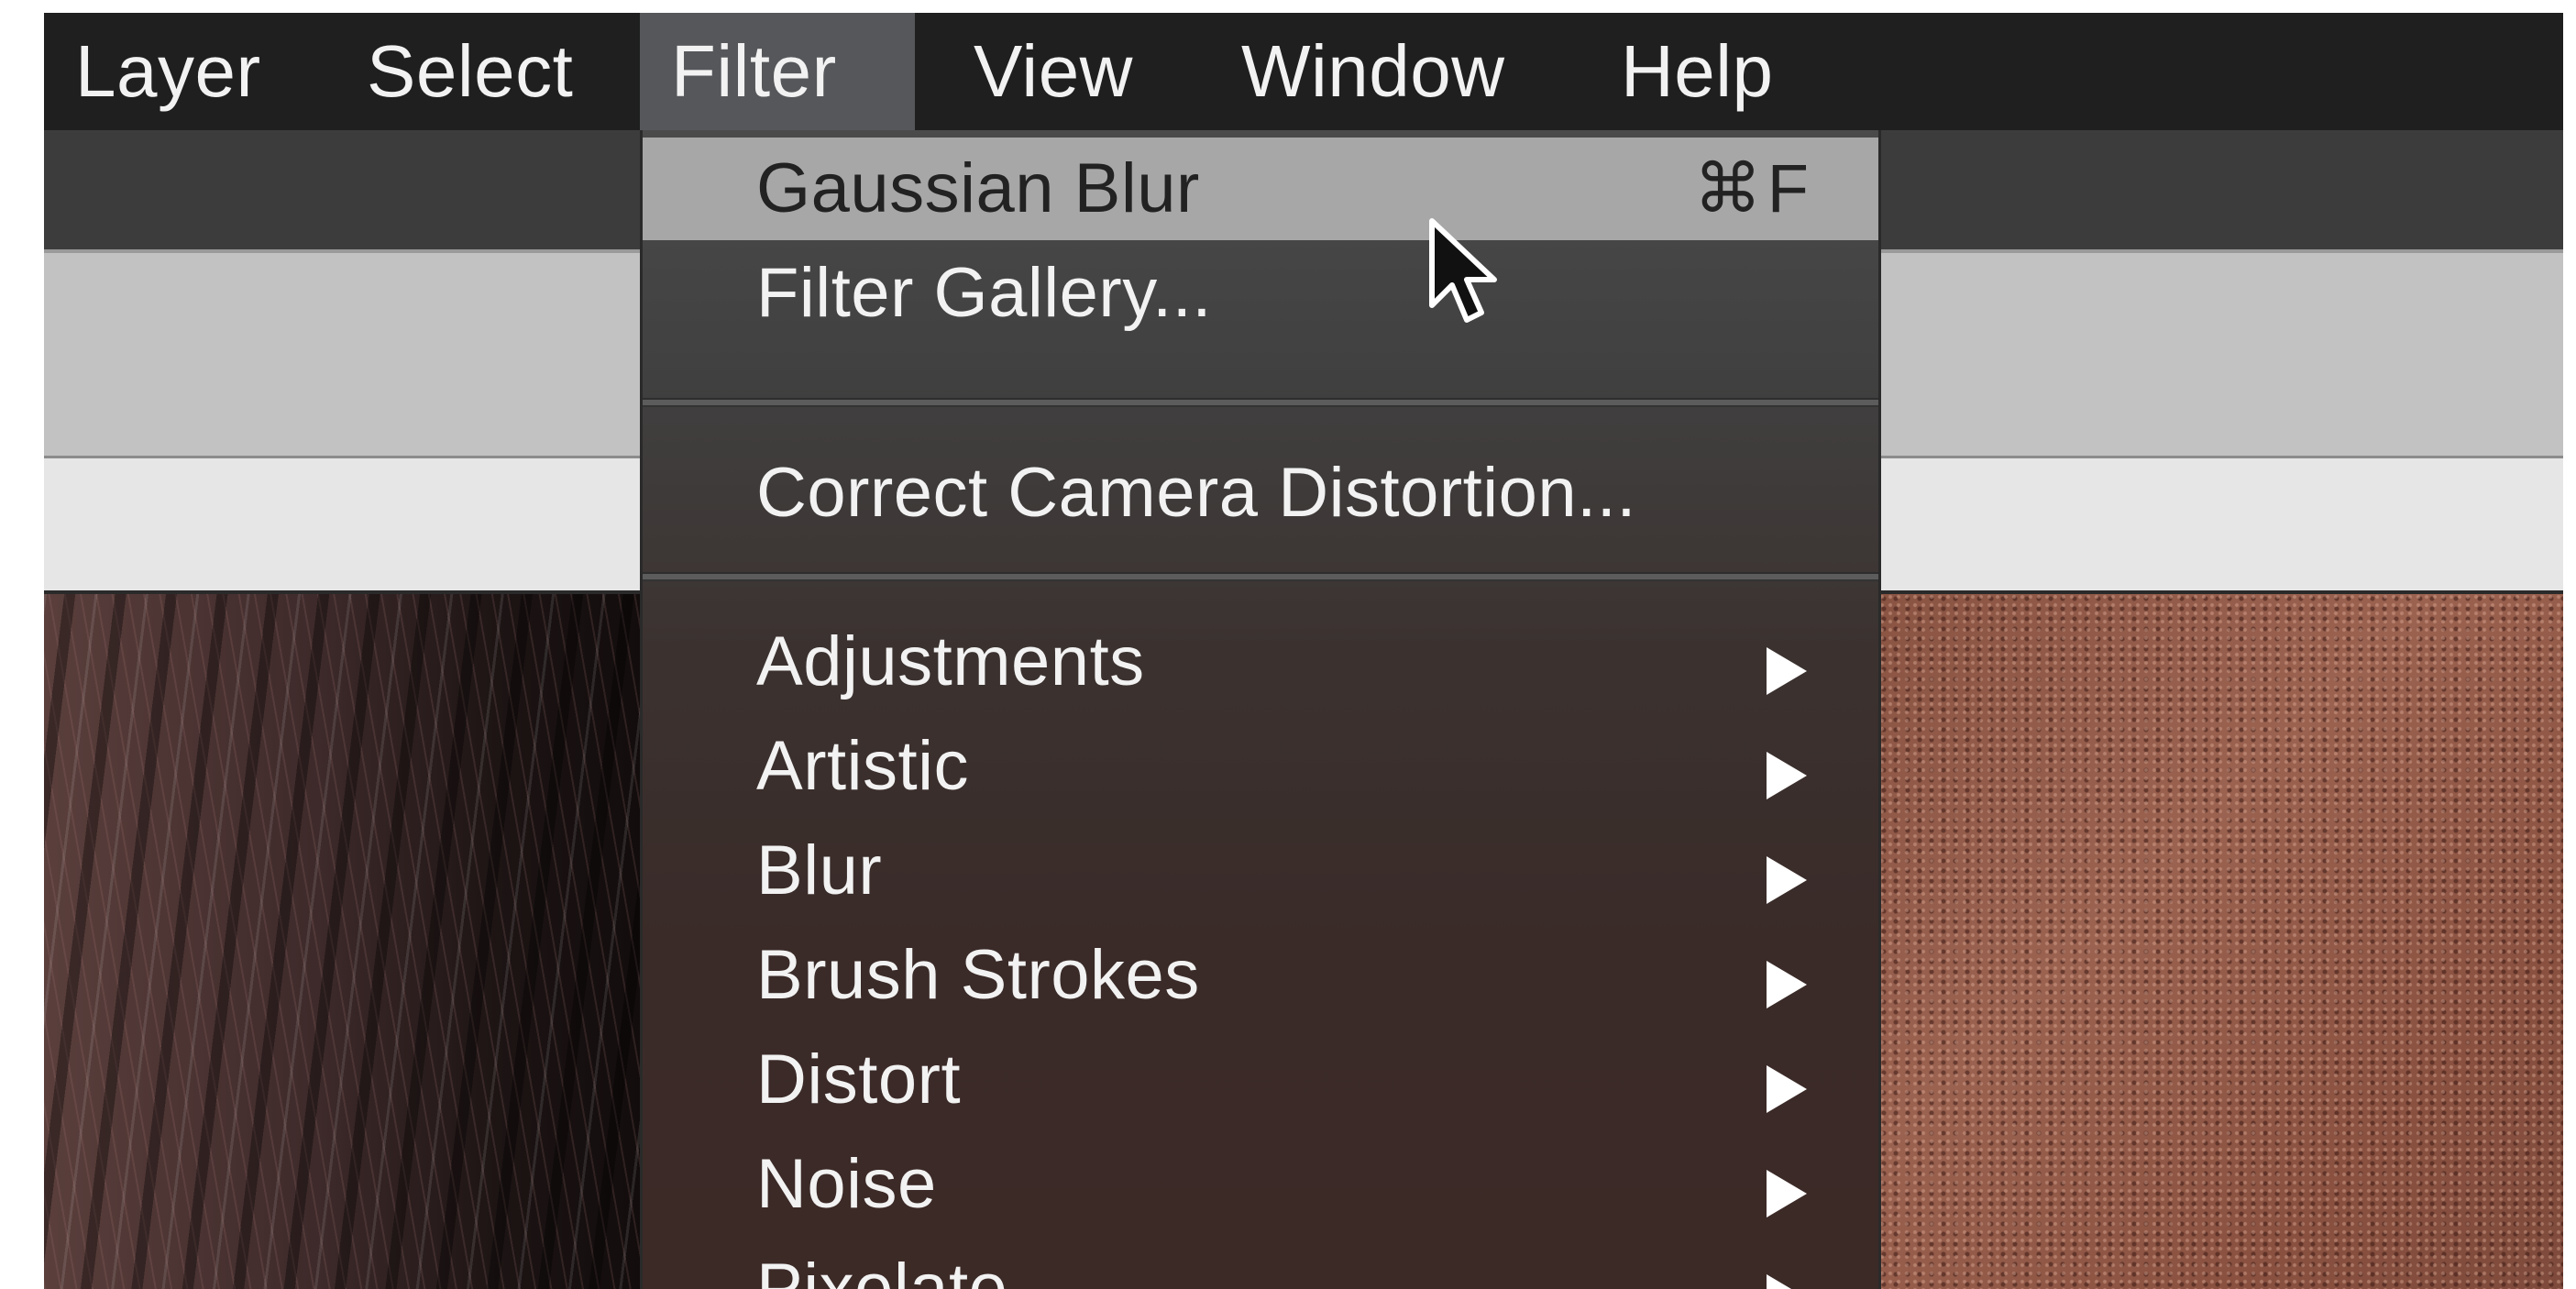 The image size is (2576, 1289). What do you see at coordinates (1261, 1262) in the screenshot?
I see `menu-item-pixelate: Pixelate` at bounding box center [1261, 1262].